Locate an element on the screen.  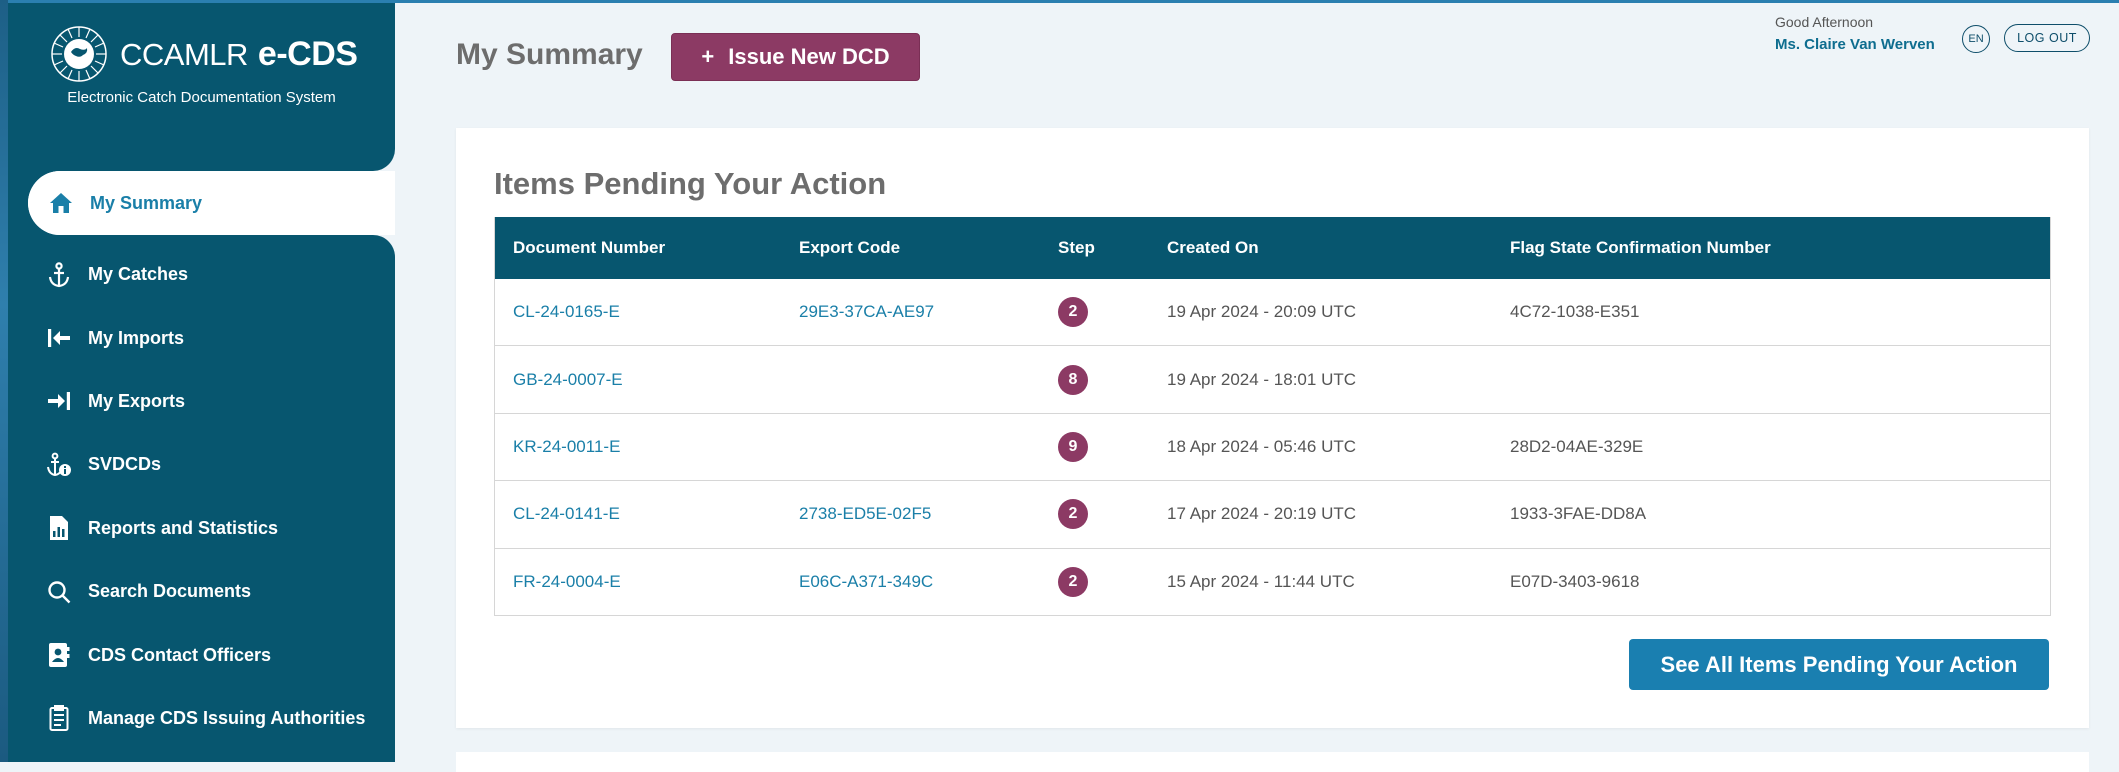
created-on: 19 Apr 2024 - 18:01 UTC is located at coordinates (1262, 379).